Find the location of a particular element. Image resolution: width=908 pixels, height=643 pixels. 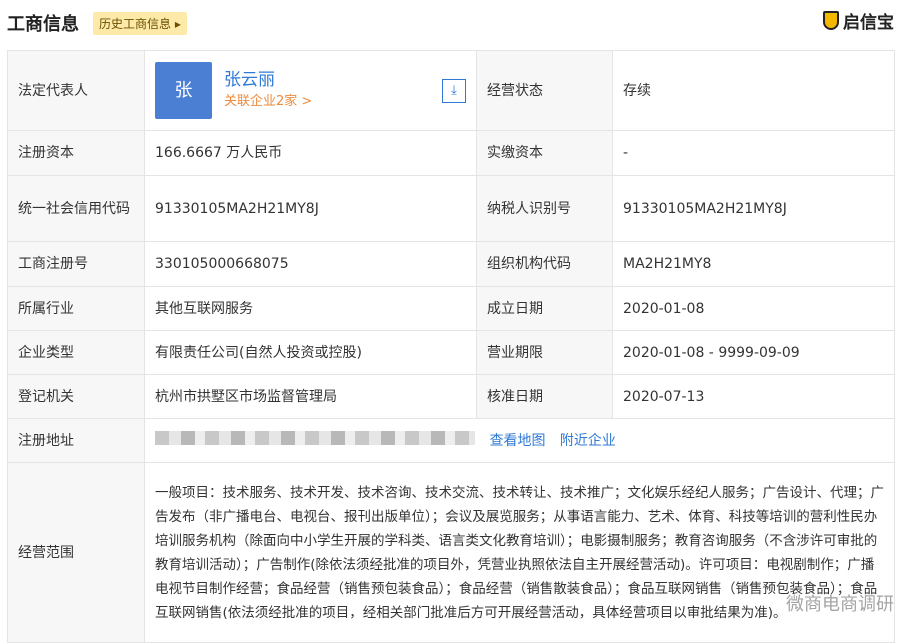

section-header: 工商信息 历史工商信息 ▸ is located at coordinates (97, 23).